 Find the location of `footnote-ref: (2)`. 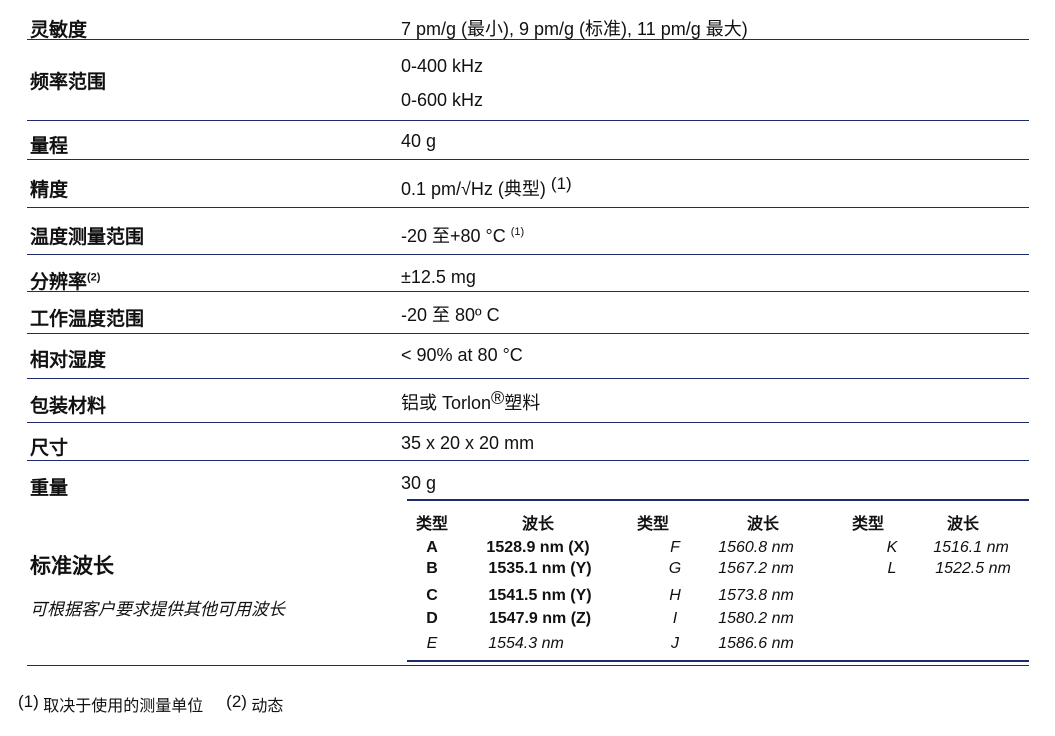

footnote-ref: (2) is located at coordinates (94, 277).